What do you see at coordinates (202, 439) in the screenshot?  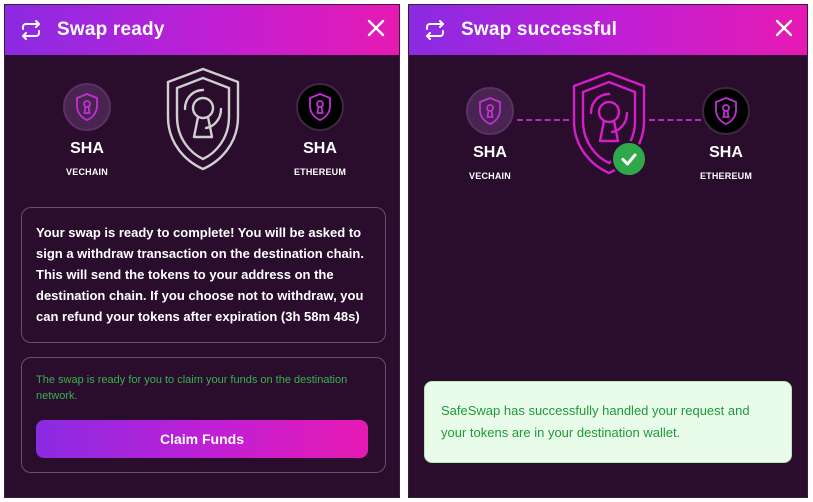 I see `claim-funds-button: Claim Funds` at bounding box center [202, 439].